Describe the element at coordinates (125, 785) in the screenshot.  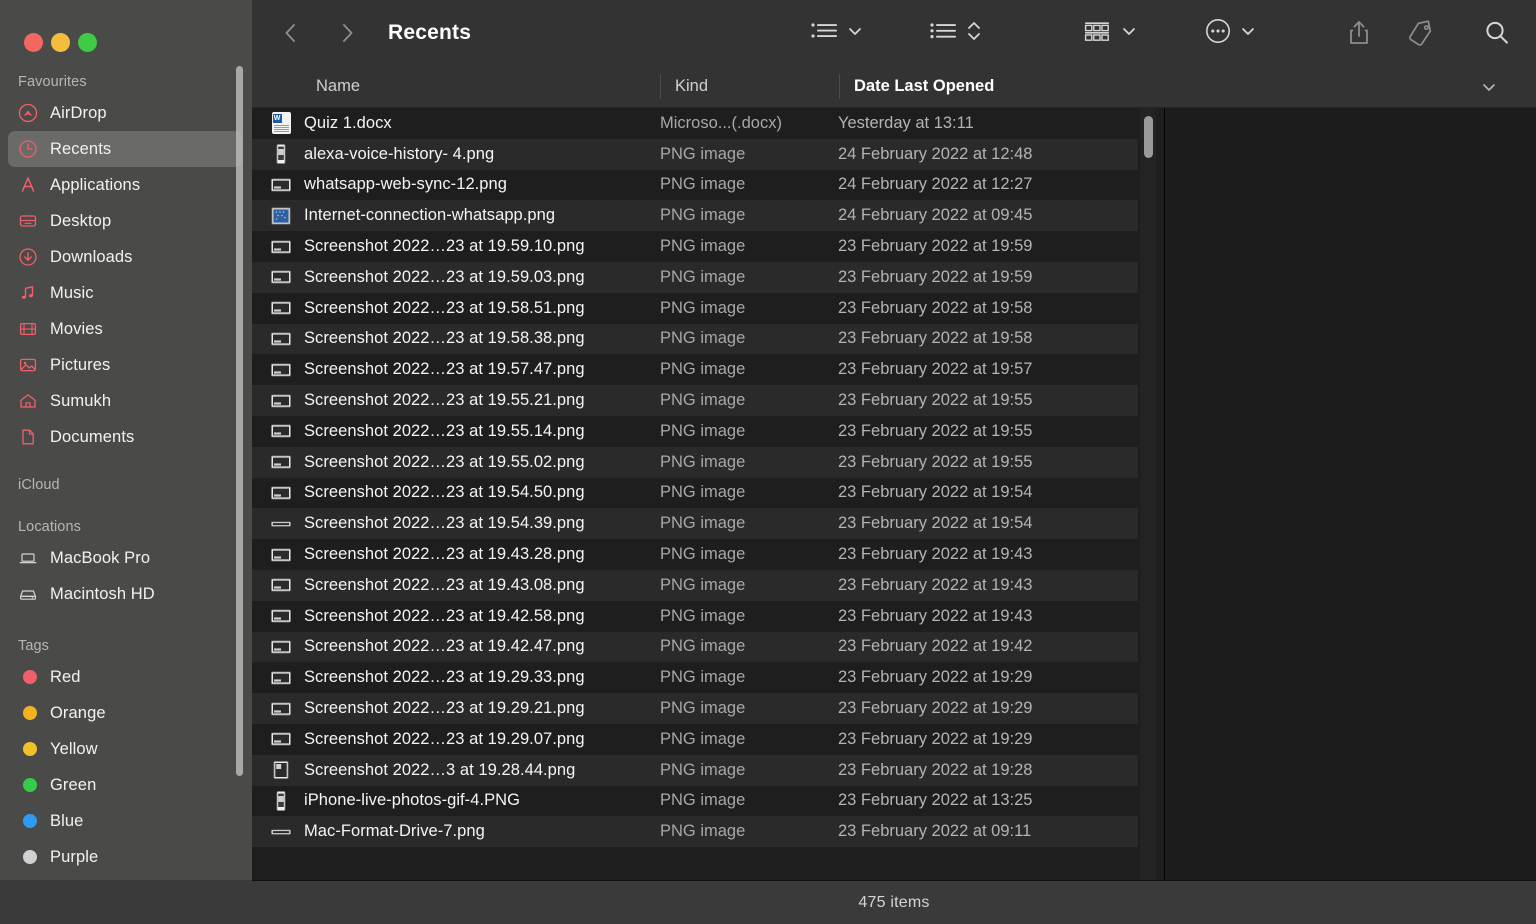
I see `sidebar-item-tag-green: Green` at that location.